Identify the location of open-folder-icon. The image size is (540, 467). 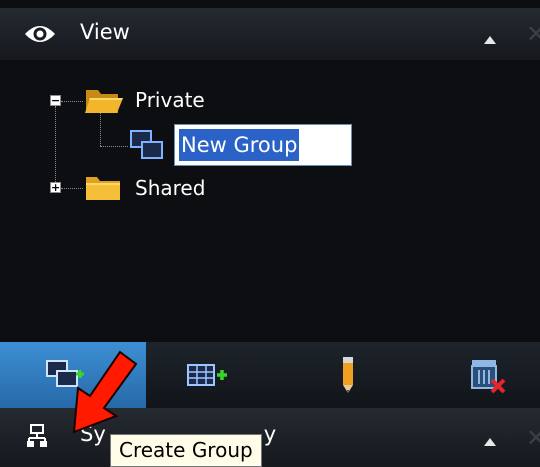
(104, 101).